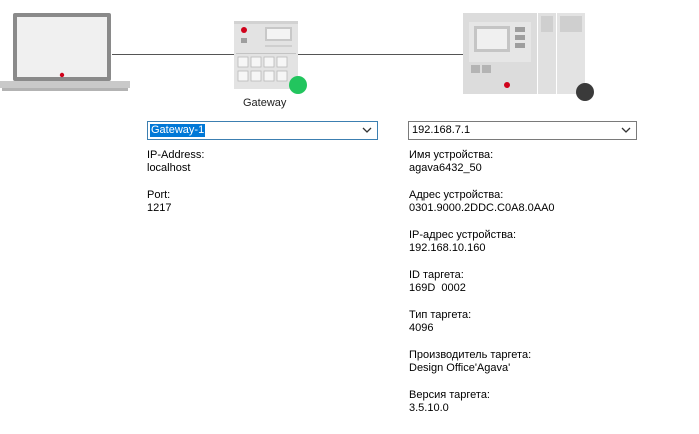 This screenshot has height=434, width=699. I want to click on device-name-field: Имя устройства: agava6432_50, so click(482, 162).